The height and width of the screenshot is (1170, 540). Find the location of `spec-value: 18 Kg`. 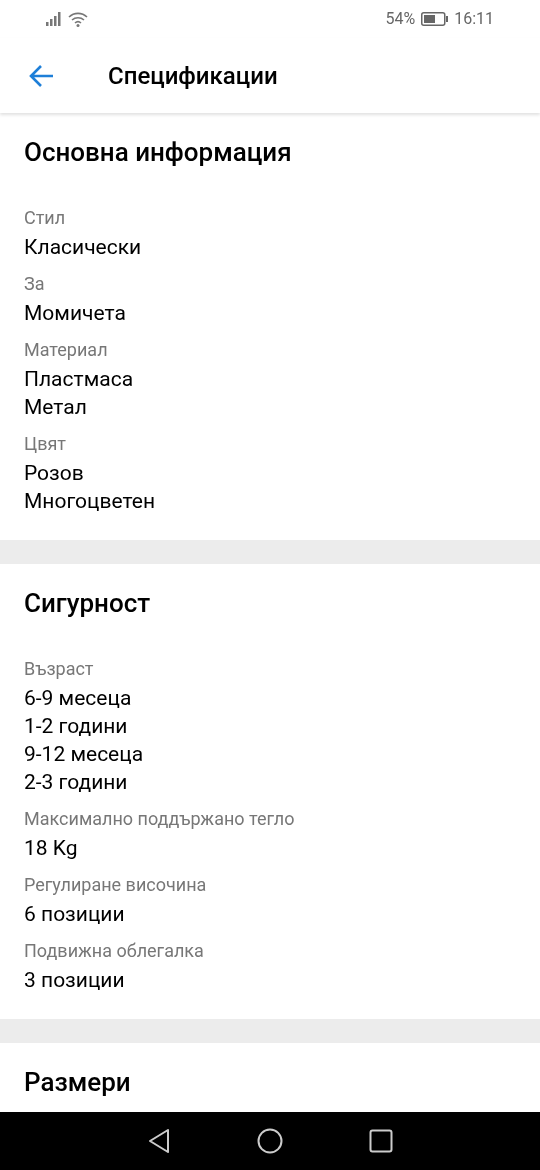

spec-value: 18 Kg is located at coordinates (51, 848).